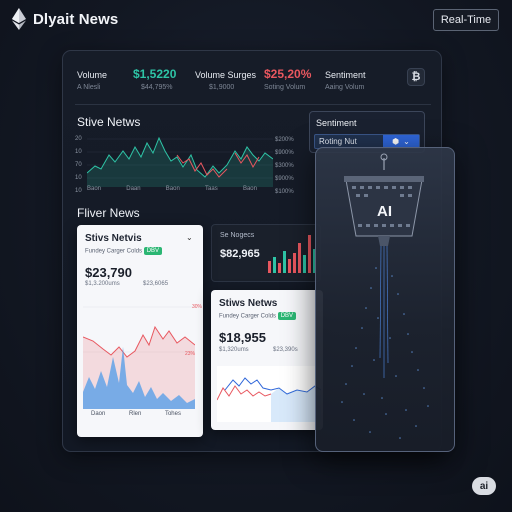  What do you see at coordinates (153, 251) in the screenshot?
I see `card1-badge: DBV` at bounding box center [153, 251].